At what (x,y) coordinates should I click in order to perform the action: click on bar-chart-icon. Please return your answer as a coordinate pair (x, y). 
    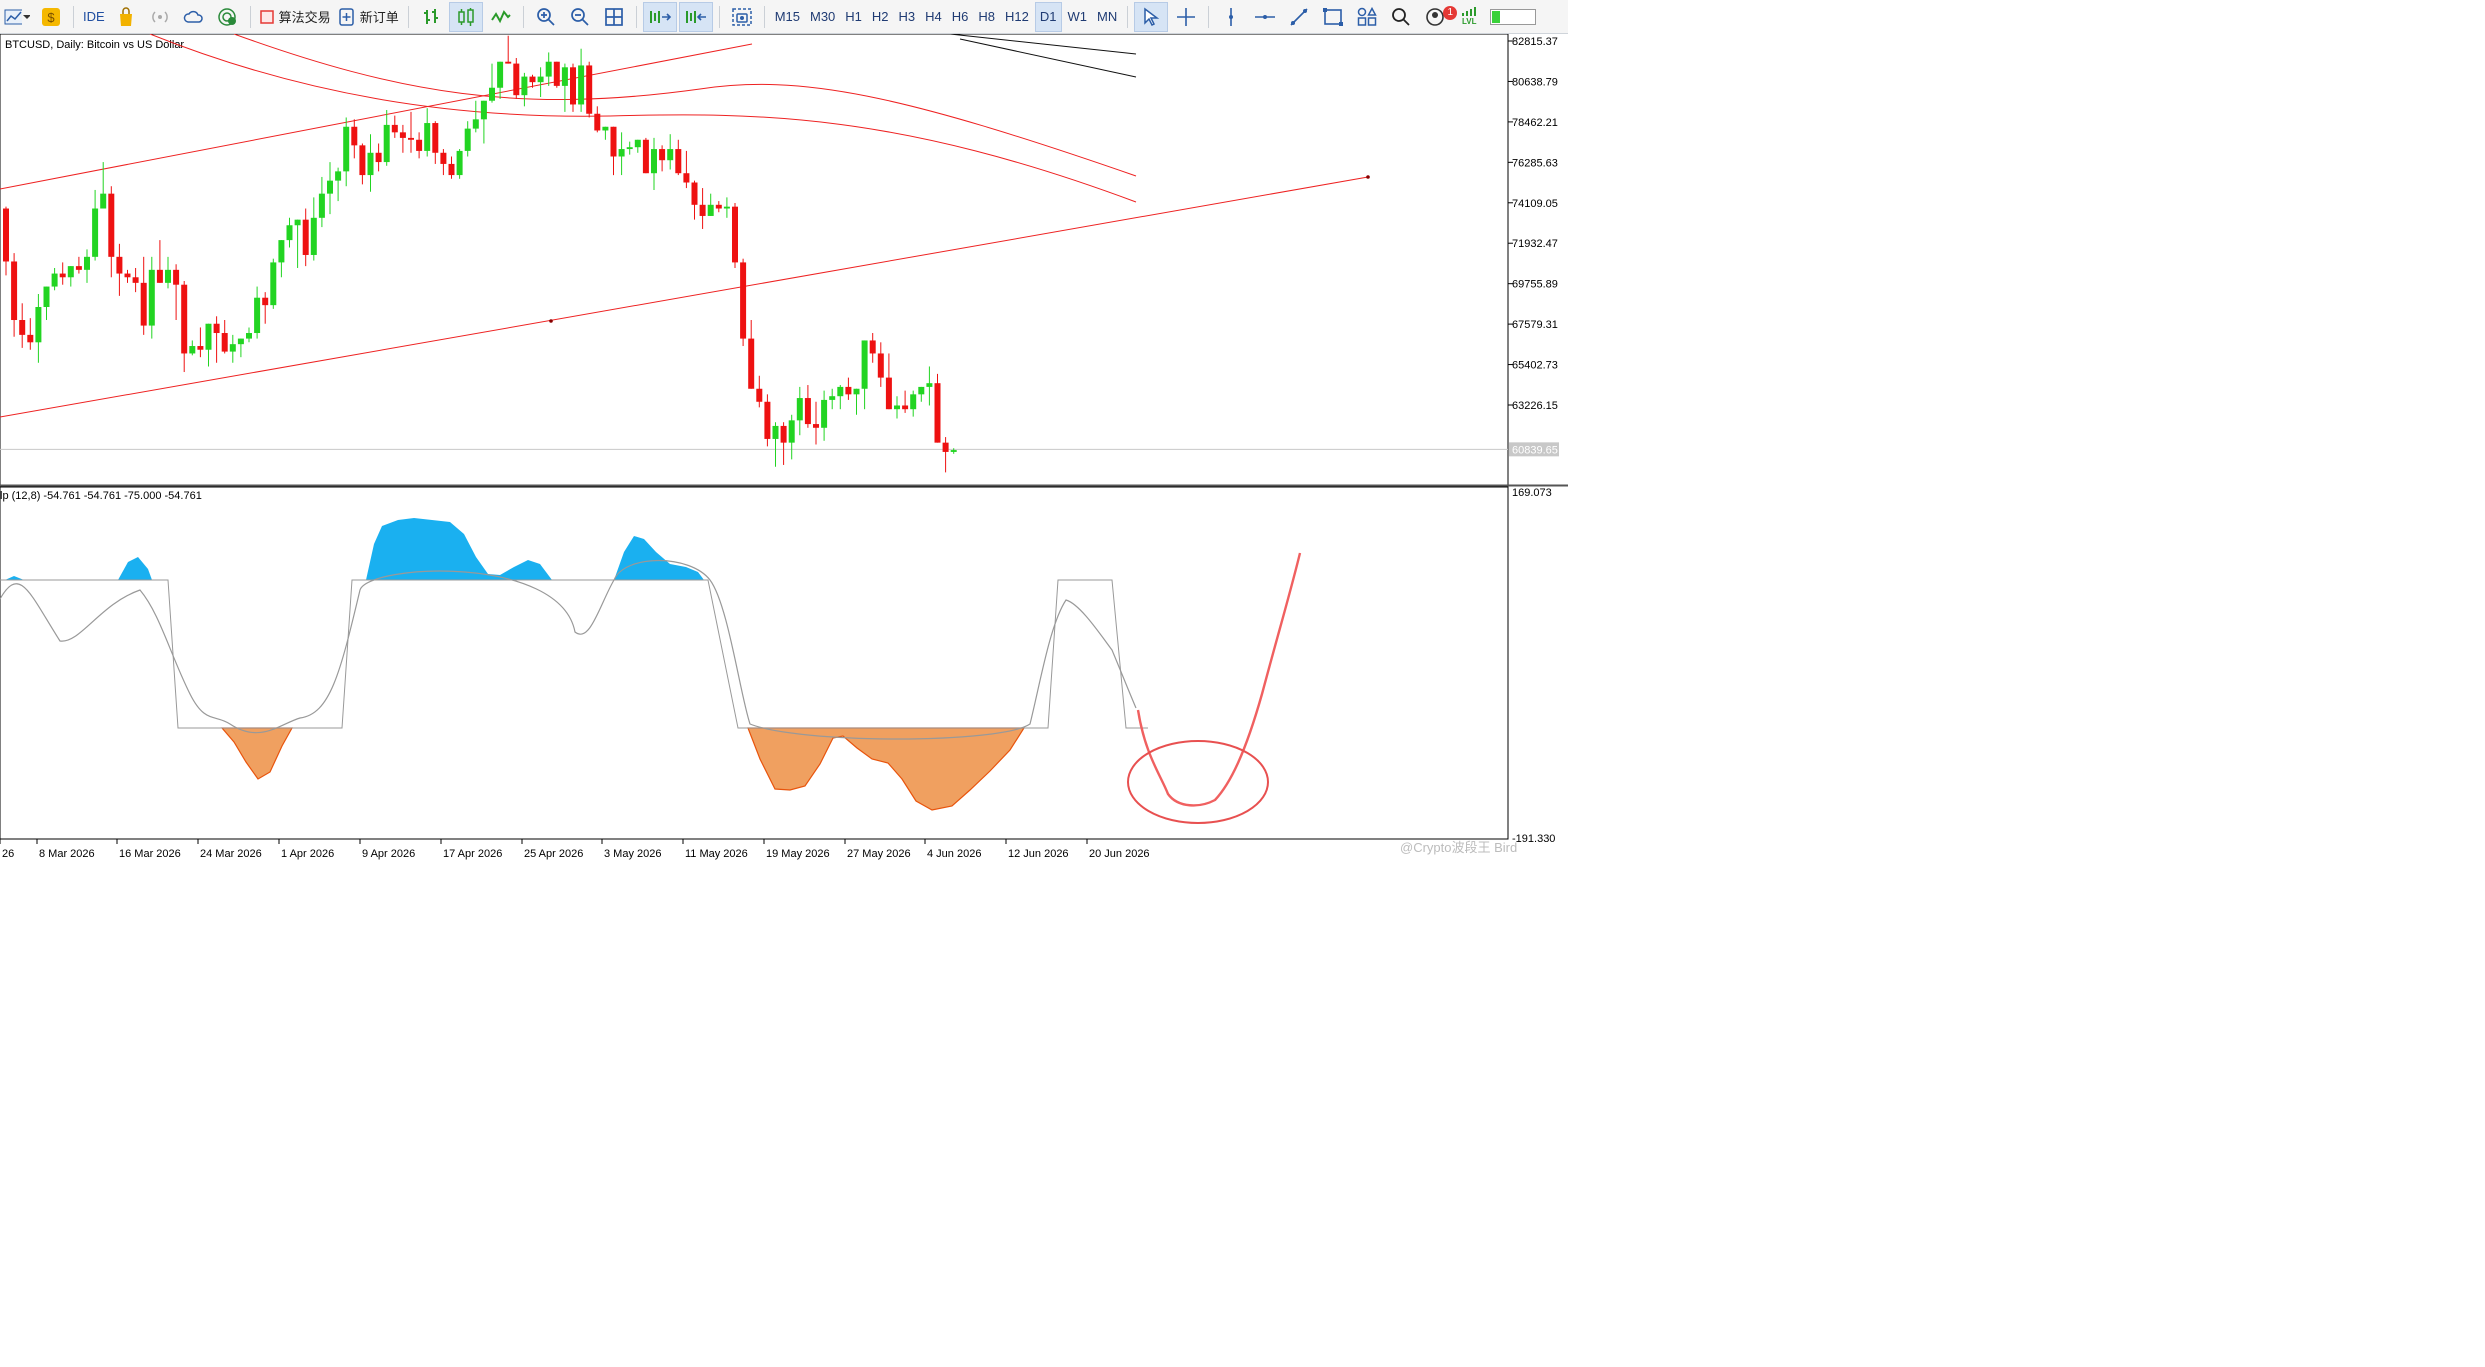
    Looking at the image, I should click on (431, 17).